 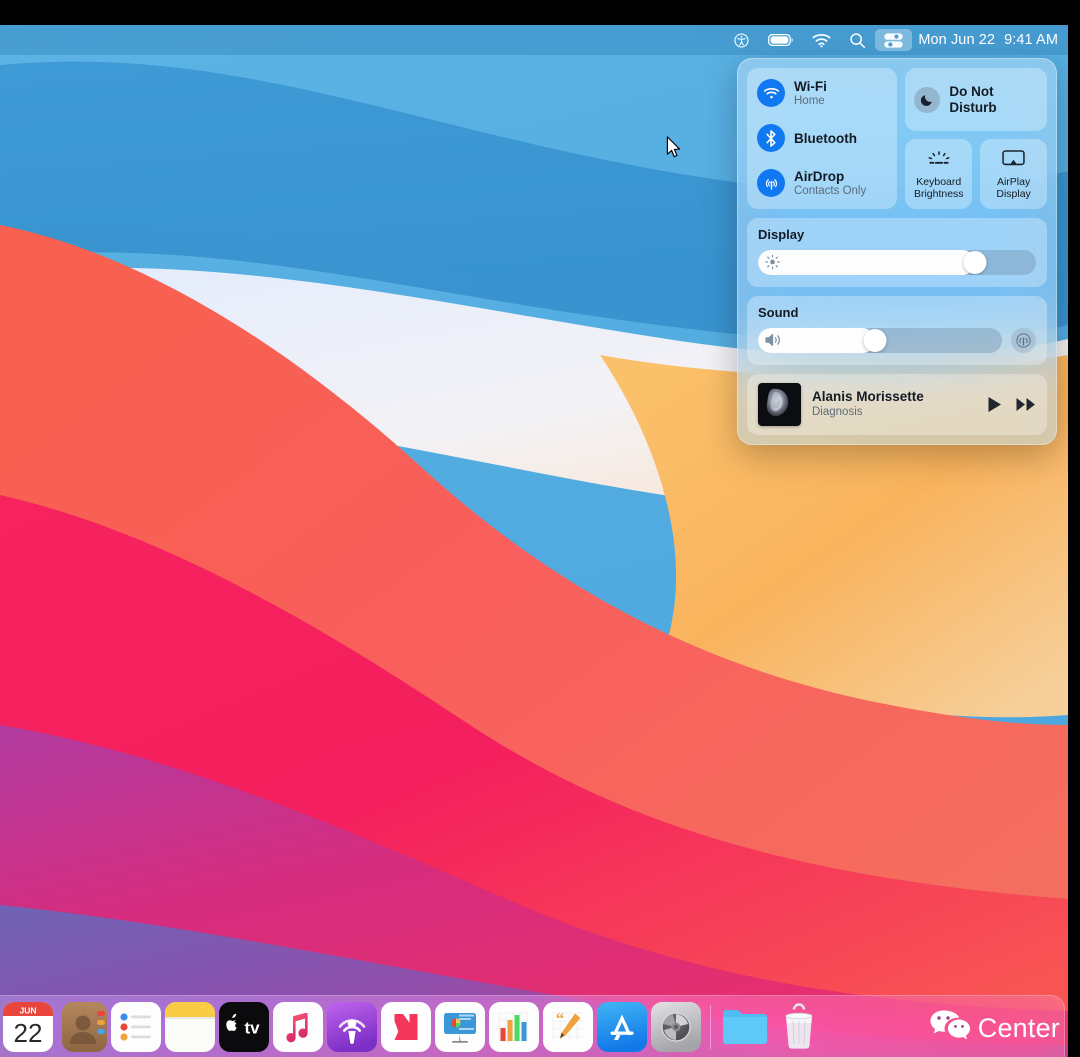 I want to click on airdrop-subtitle: Contacts Only, so click(x=830, y=190).